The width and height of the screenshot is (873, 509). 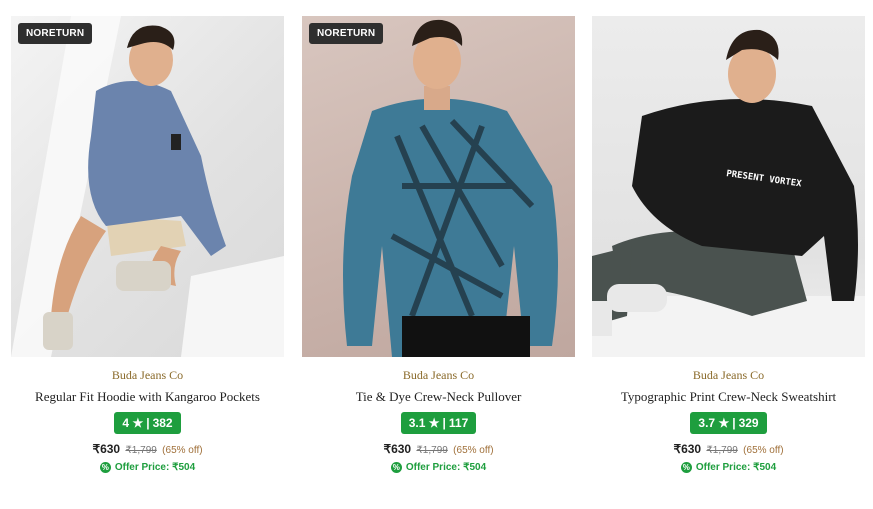 What do you see at coordinates (417, 423) in the screenshot?
I see `rating-value: 3.1` at bounding box center [417, 423].